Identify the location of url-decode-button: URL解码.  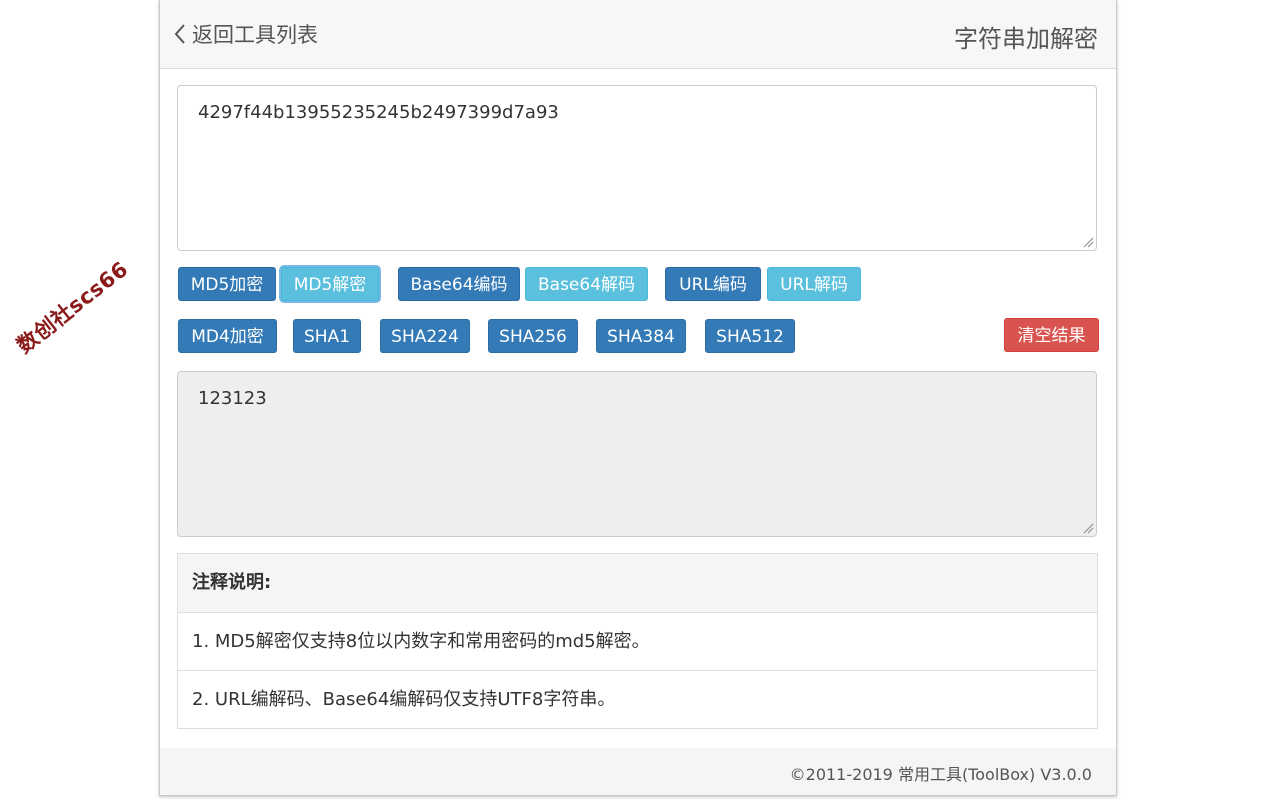
(814, 284).